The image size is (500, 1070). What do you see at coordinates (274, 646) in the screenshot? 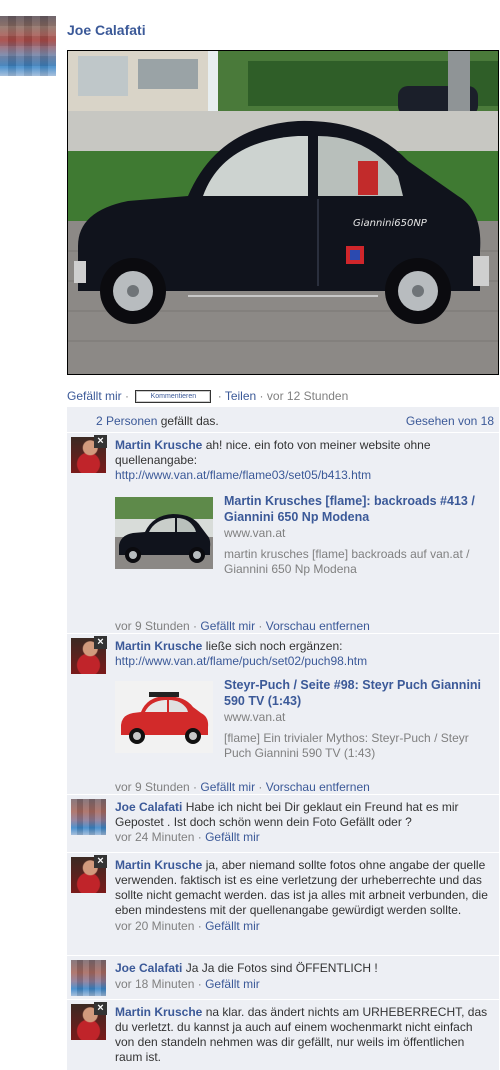
I see `comment-text: ließe sich noch ergänzen:` at bounding box center [274, 646].